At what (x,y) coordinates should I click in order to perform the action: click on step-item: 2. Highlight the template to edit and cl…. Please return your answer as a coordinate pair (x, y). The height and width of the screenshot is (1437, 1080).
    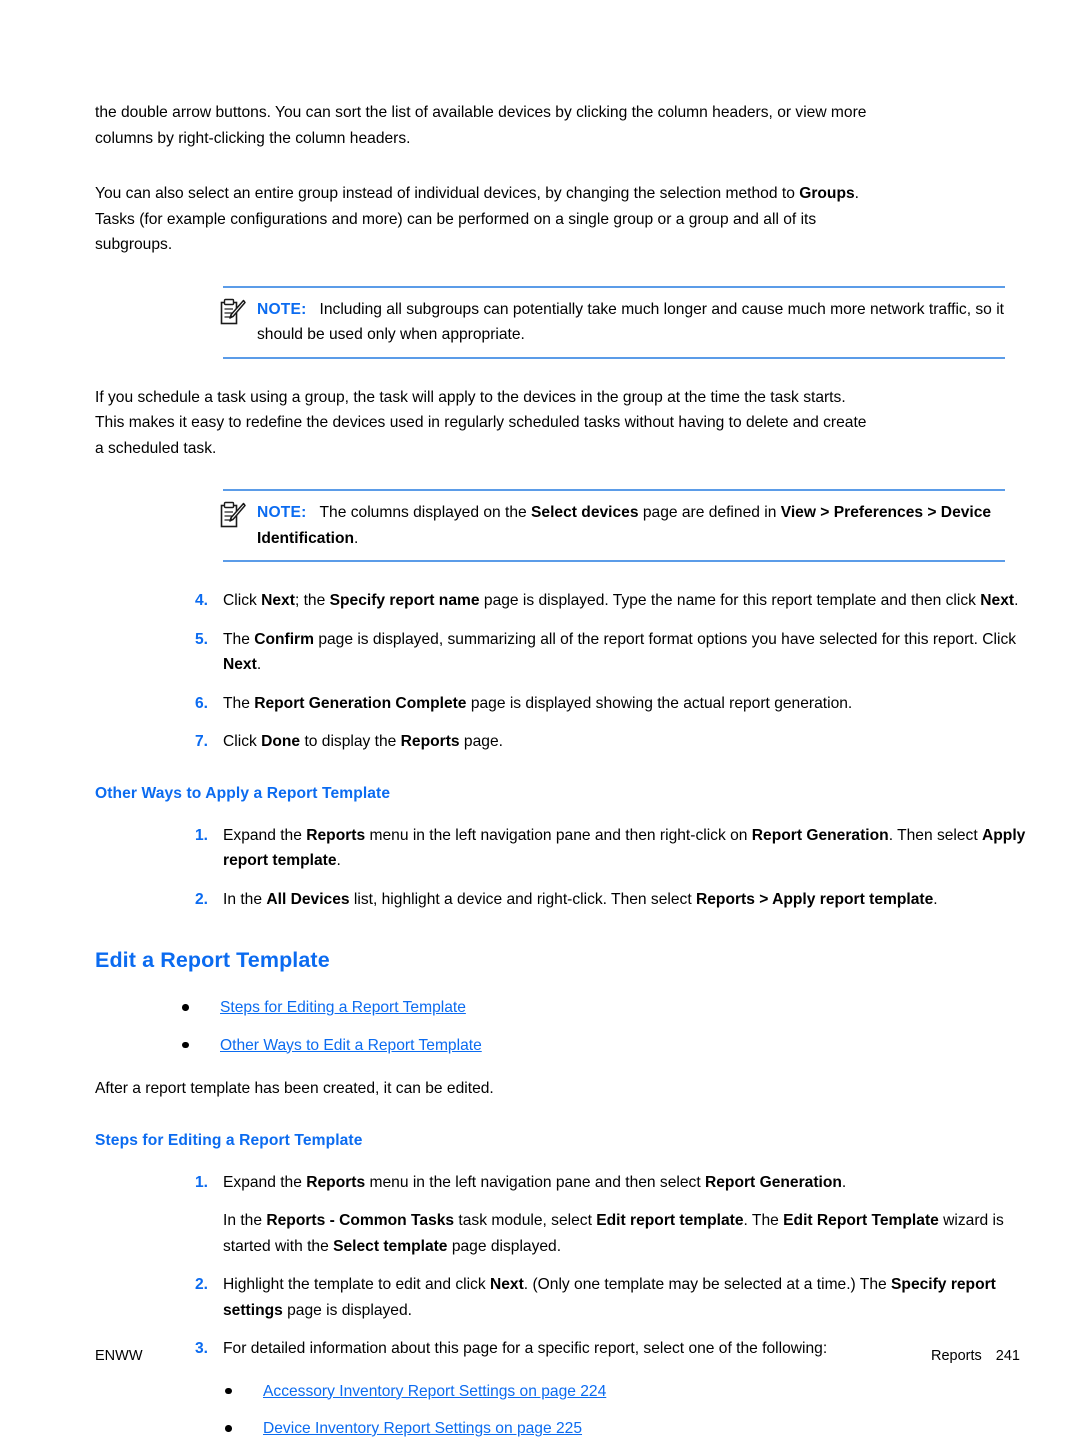
    Looking at the image, I should click on (614, 1297).